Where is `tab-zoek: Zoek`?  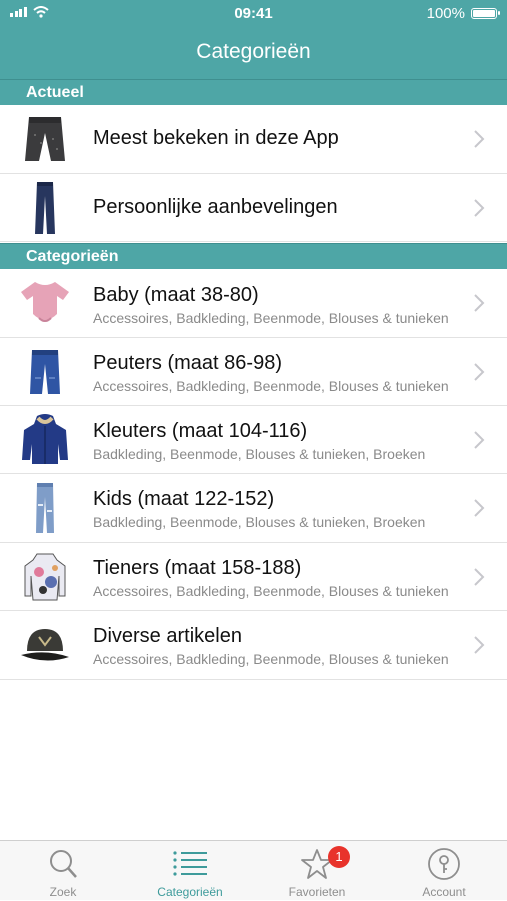 tab-zoek: Zoek is located at coordinates (63, 871).